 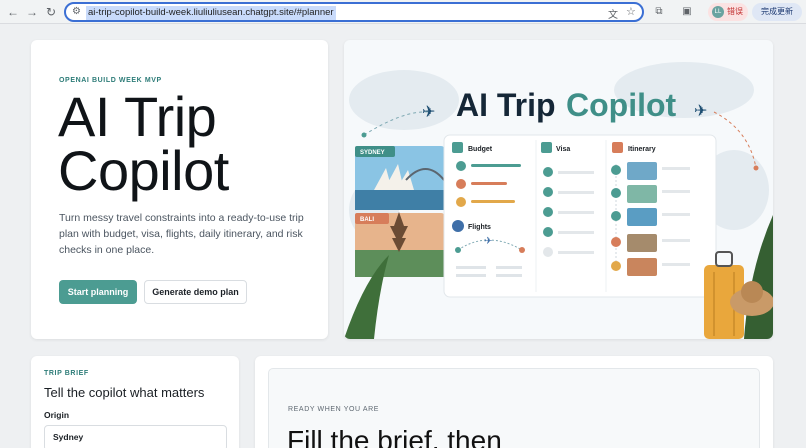 What do you see at coordinates (479, 227) in the screenshot?
I see `flights-heading: Flights` at bounding box center [479, 227].